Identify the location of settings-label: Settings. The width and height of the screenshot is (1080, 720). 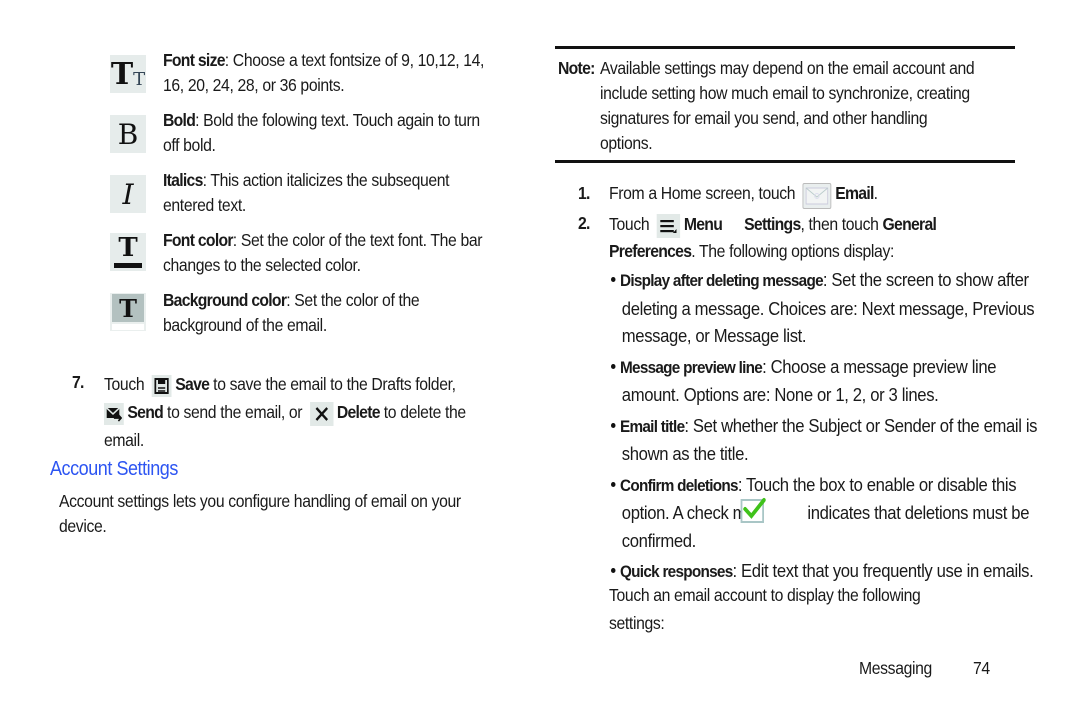
(772, 224).